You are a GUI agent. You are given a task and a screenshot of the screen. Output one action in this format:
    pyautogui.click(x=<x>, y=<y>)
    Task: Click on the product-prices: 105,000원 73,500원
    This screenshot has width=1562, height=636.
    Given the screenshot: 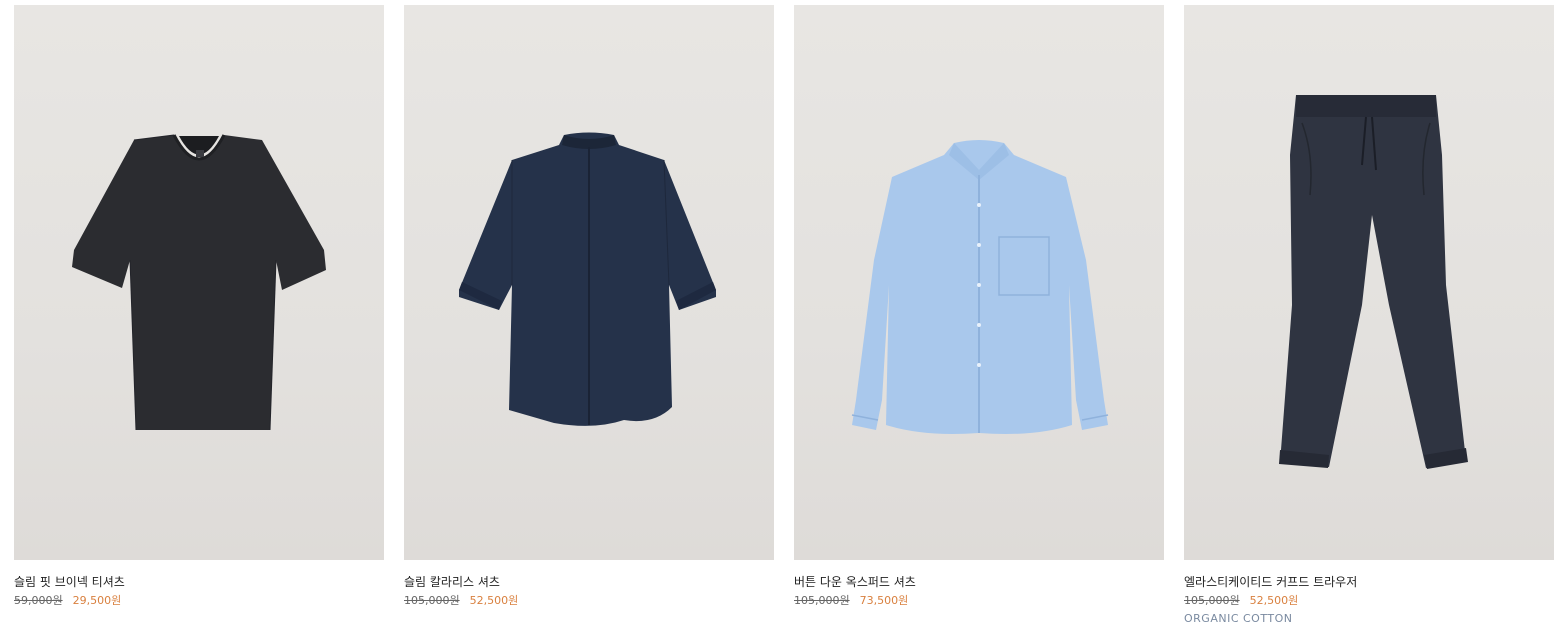 What is the action you would take?
    pyautogui.click(x=979, y=601)
    